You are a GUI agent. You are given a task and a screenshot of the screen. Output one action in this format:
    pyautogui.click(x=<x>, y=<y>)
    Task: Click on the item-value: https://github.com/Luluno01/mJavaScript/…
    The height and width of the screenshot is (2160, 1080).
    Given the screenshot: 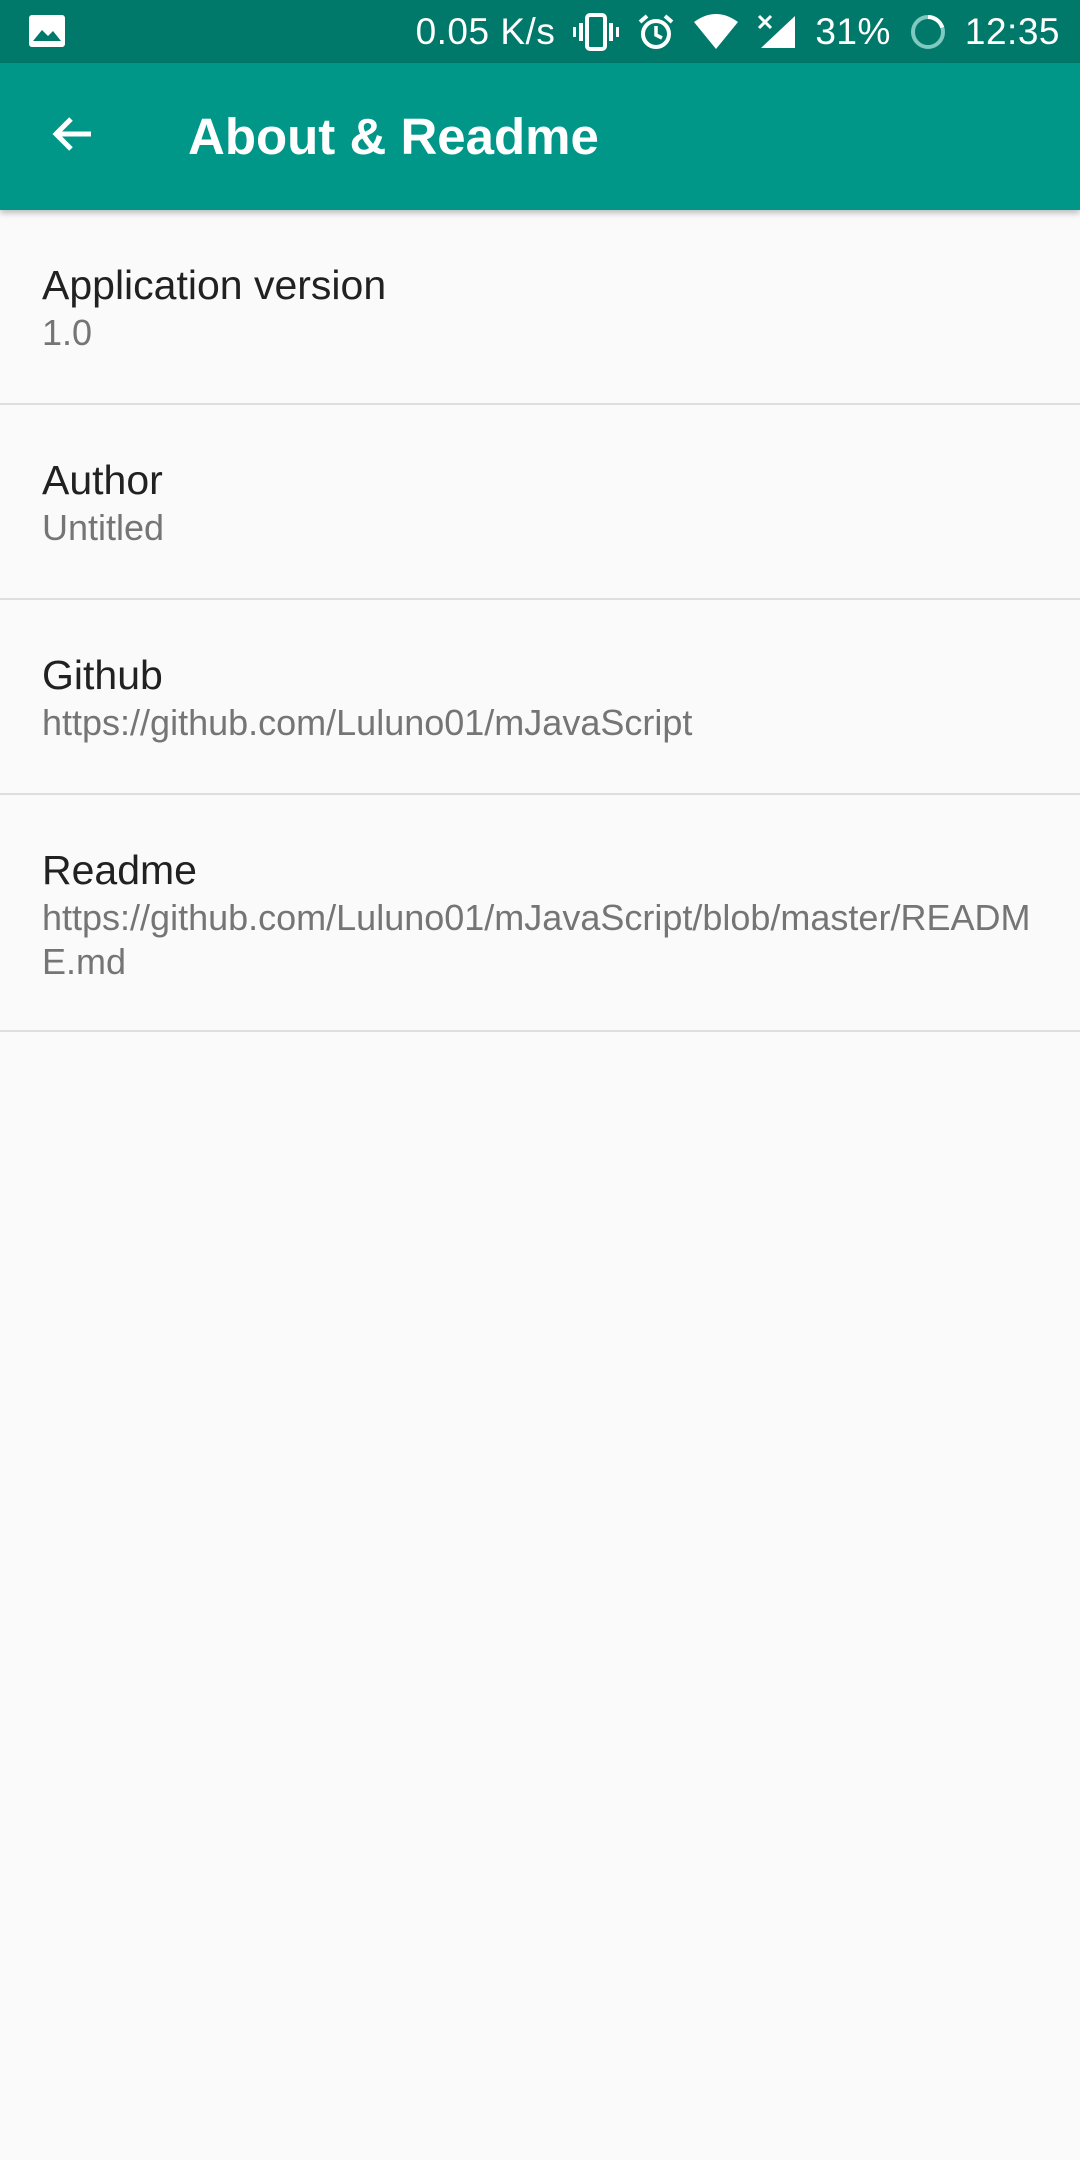 What is the action you would take?
    pyautogui.click(x=536, y=939)
    